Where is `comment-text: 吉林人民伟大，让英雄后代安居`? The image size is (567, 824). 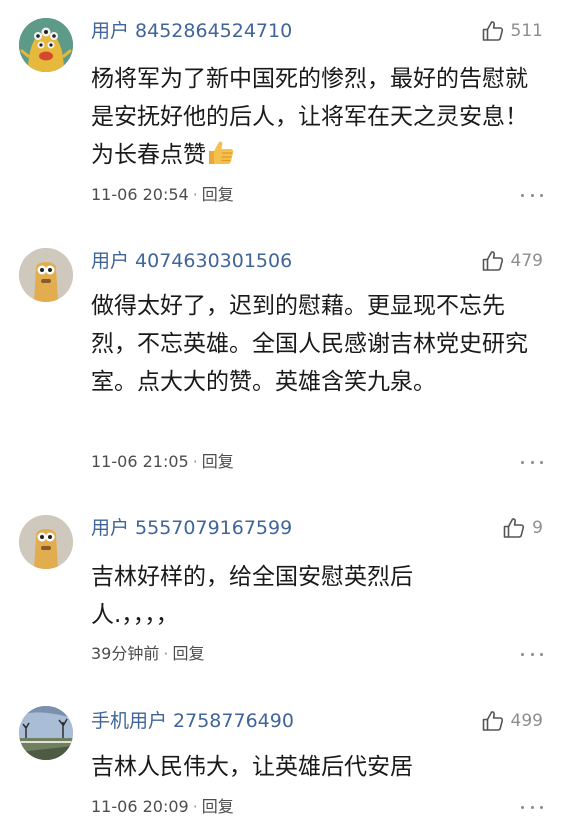 comment-text: 吉林人民伟大，让英雄后代安居 is located at coordinates (252, 767).